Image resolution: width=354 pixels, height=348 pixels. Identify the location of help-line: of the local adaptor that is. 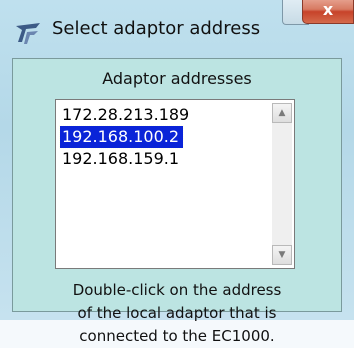
(177, 313).